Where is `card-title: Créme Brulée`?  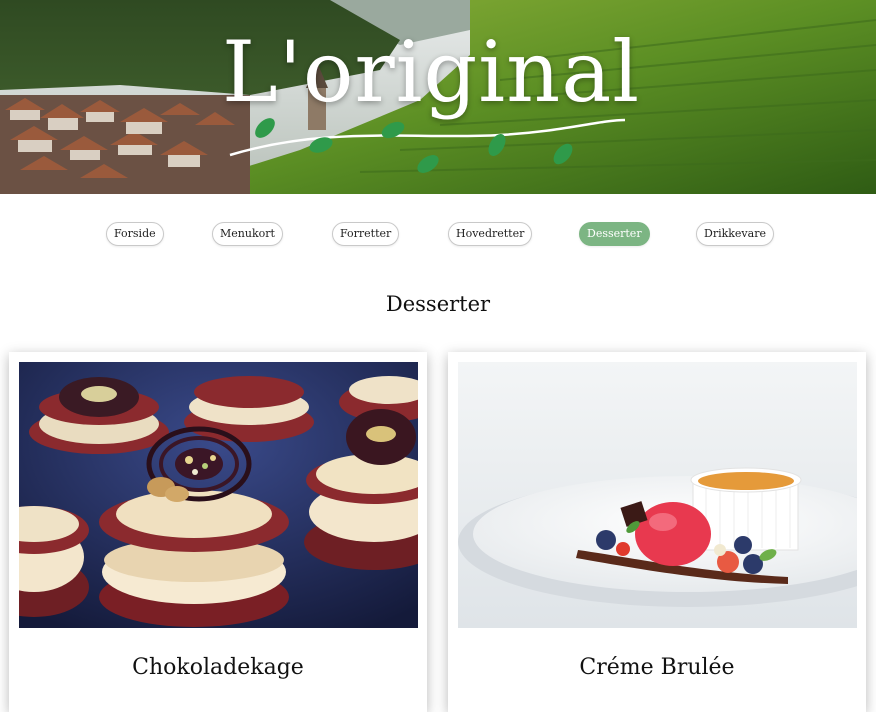
card-title: Créme Brulée is located at coordinates (657, 667).